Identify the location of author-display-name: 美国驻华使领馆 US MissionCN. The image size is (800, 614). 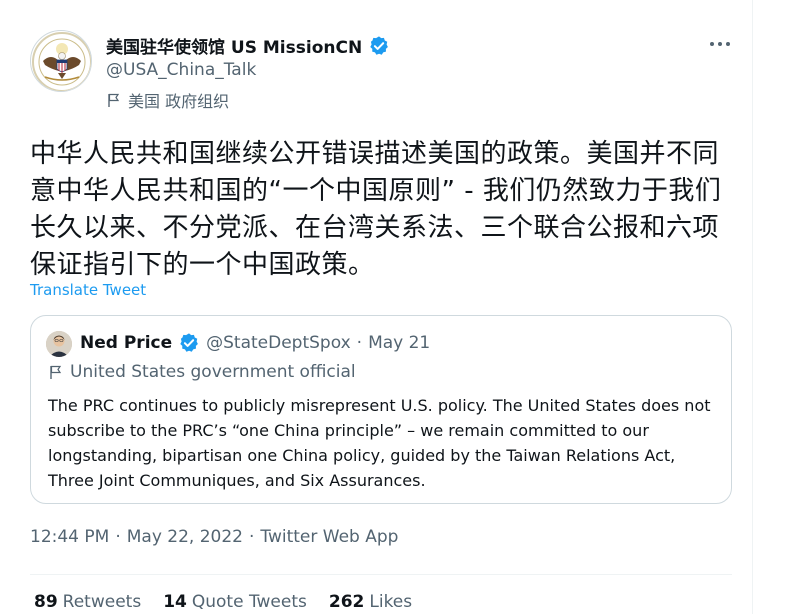
(234, 45).